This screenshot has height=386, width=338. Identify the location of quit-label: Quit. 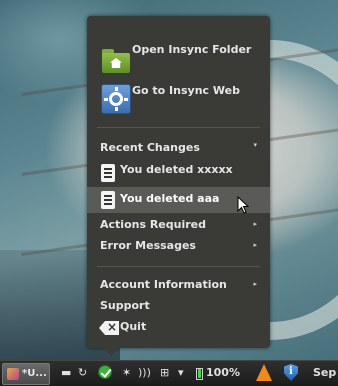
(133, 326).